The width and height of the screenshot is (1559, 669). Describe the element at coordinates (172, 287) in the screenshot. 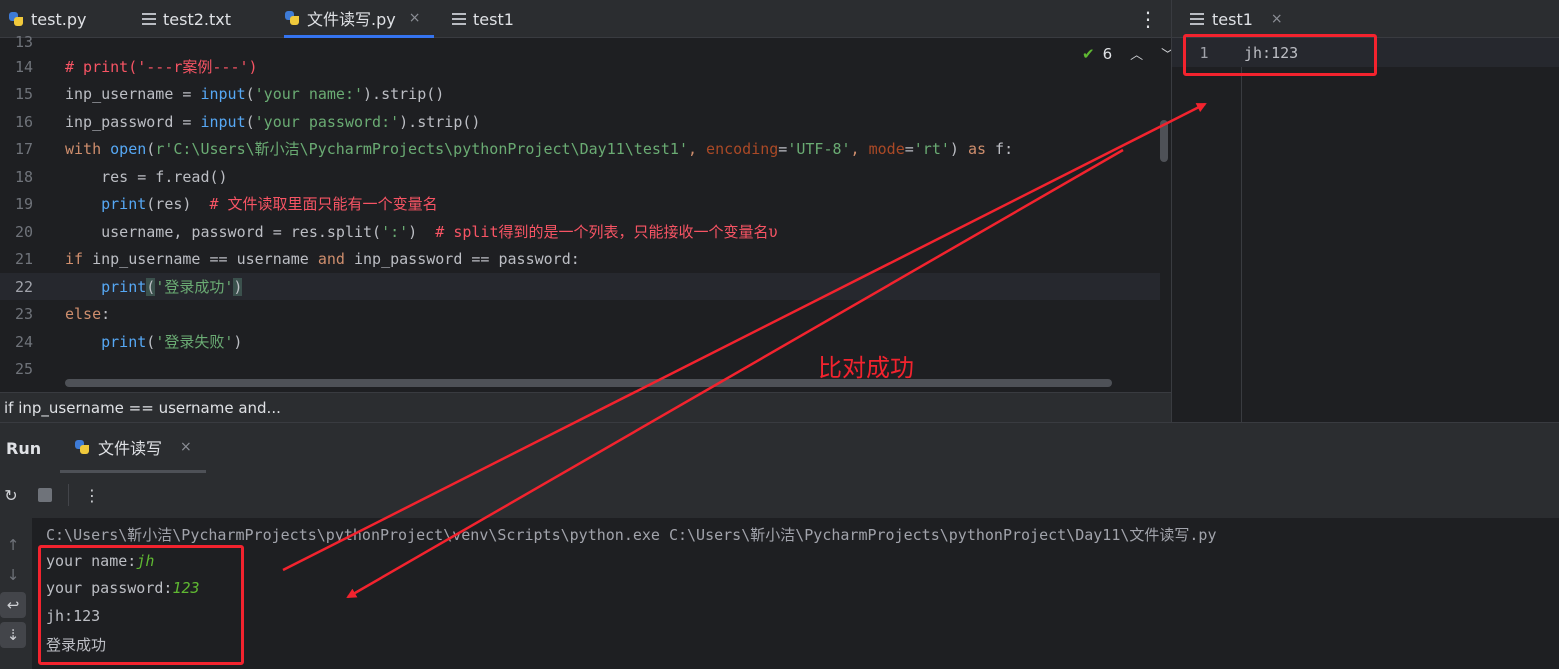

I see `code-text: print('登录成功')` at that location.